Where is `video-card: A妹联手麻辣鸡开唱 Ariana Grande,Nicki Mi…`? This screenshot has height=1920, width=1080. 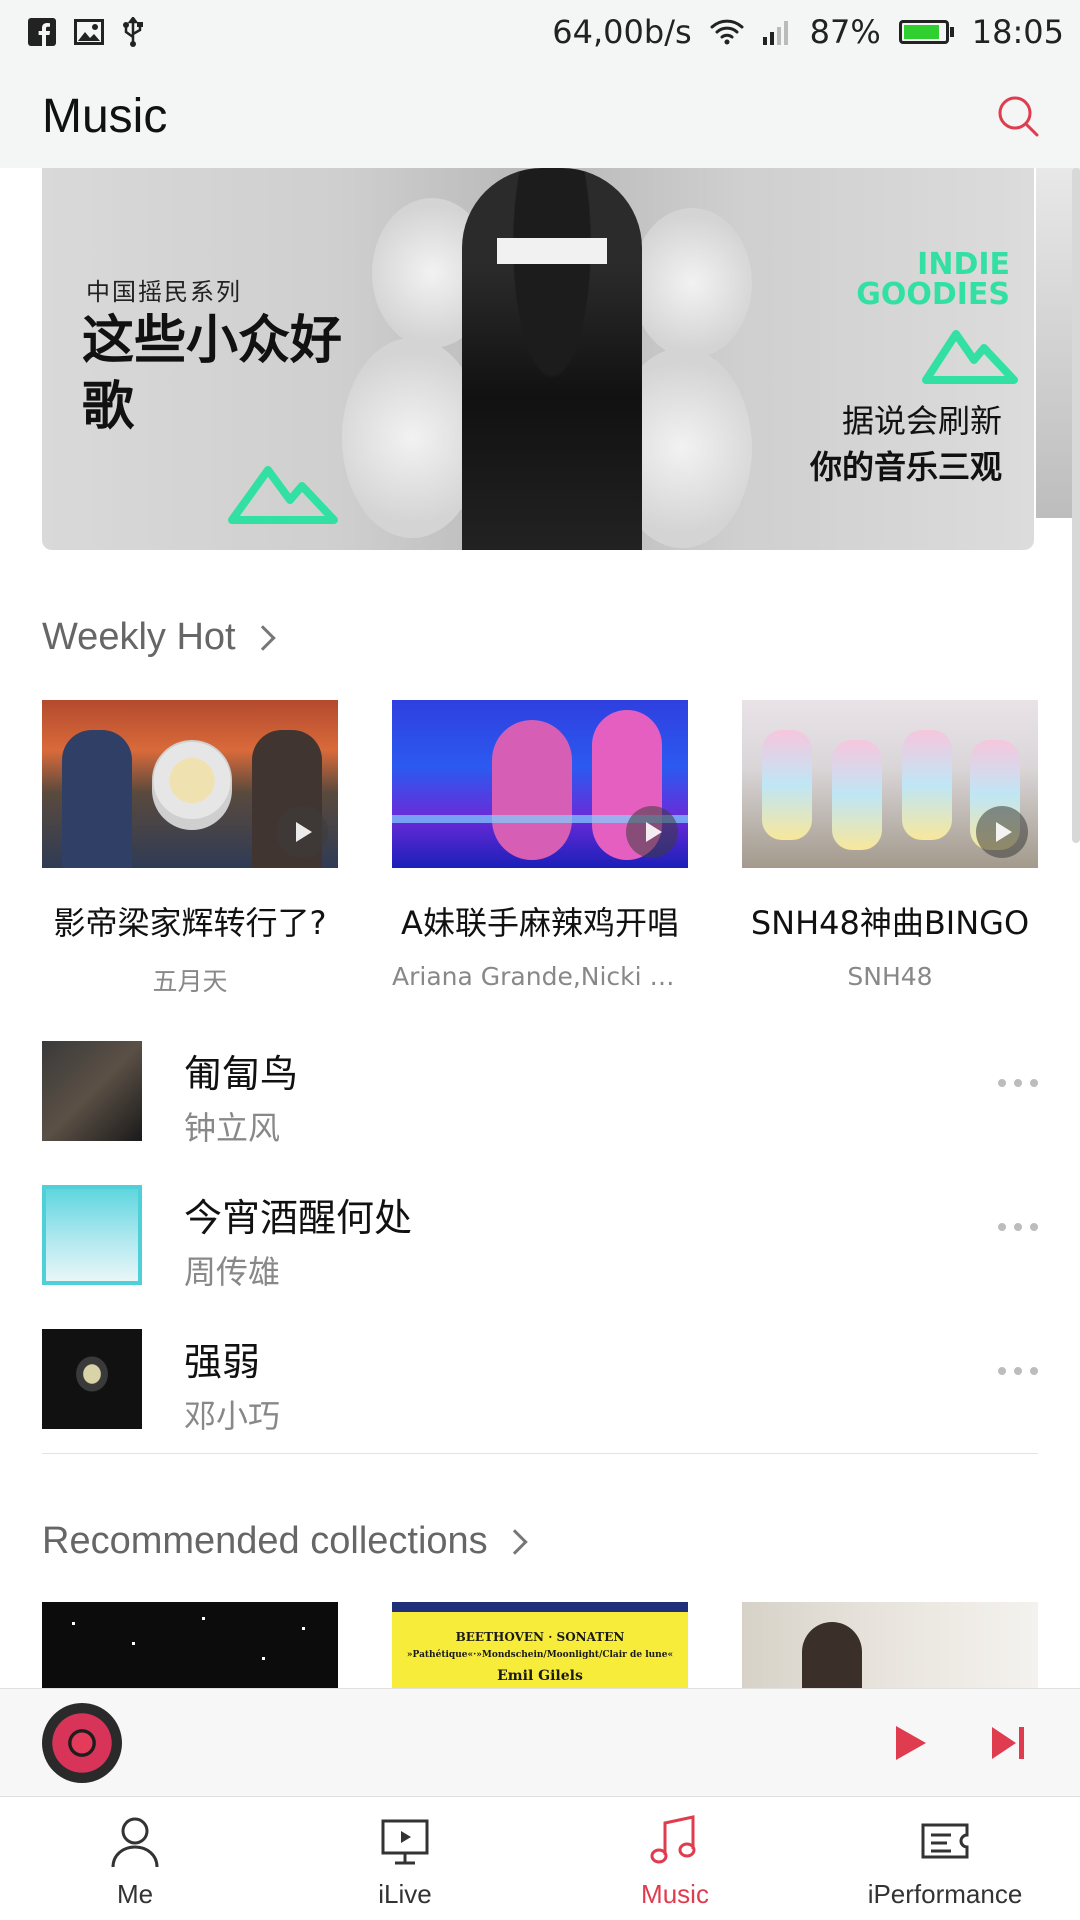 video-card: A妹联手麻辣鸡开唱 Ariana Grande,Nicki Mi… is located at coordinates (540, 845).